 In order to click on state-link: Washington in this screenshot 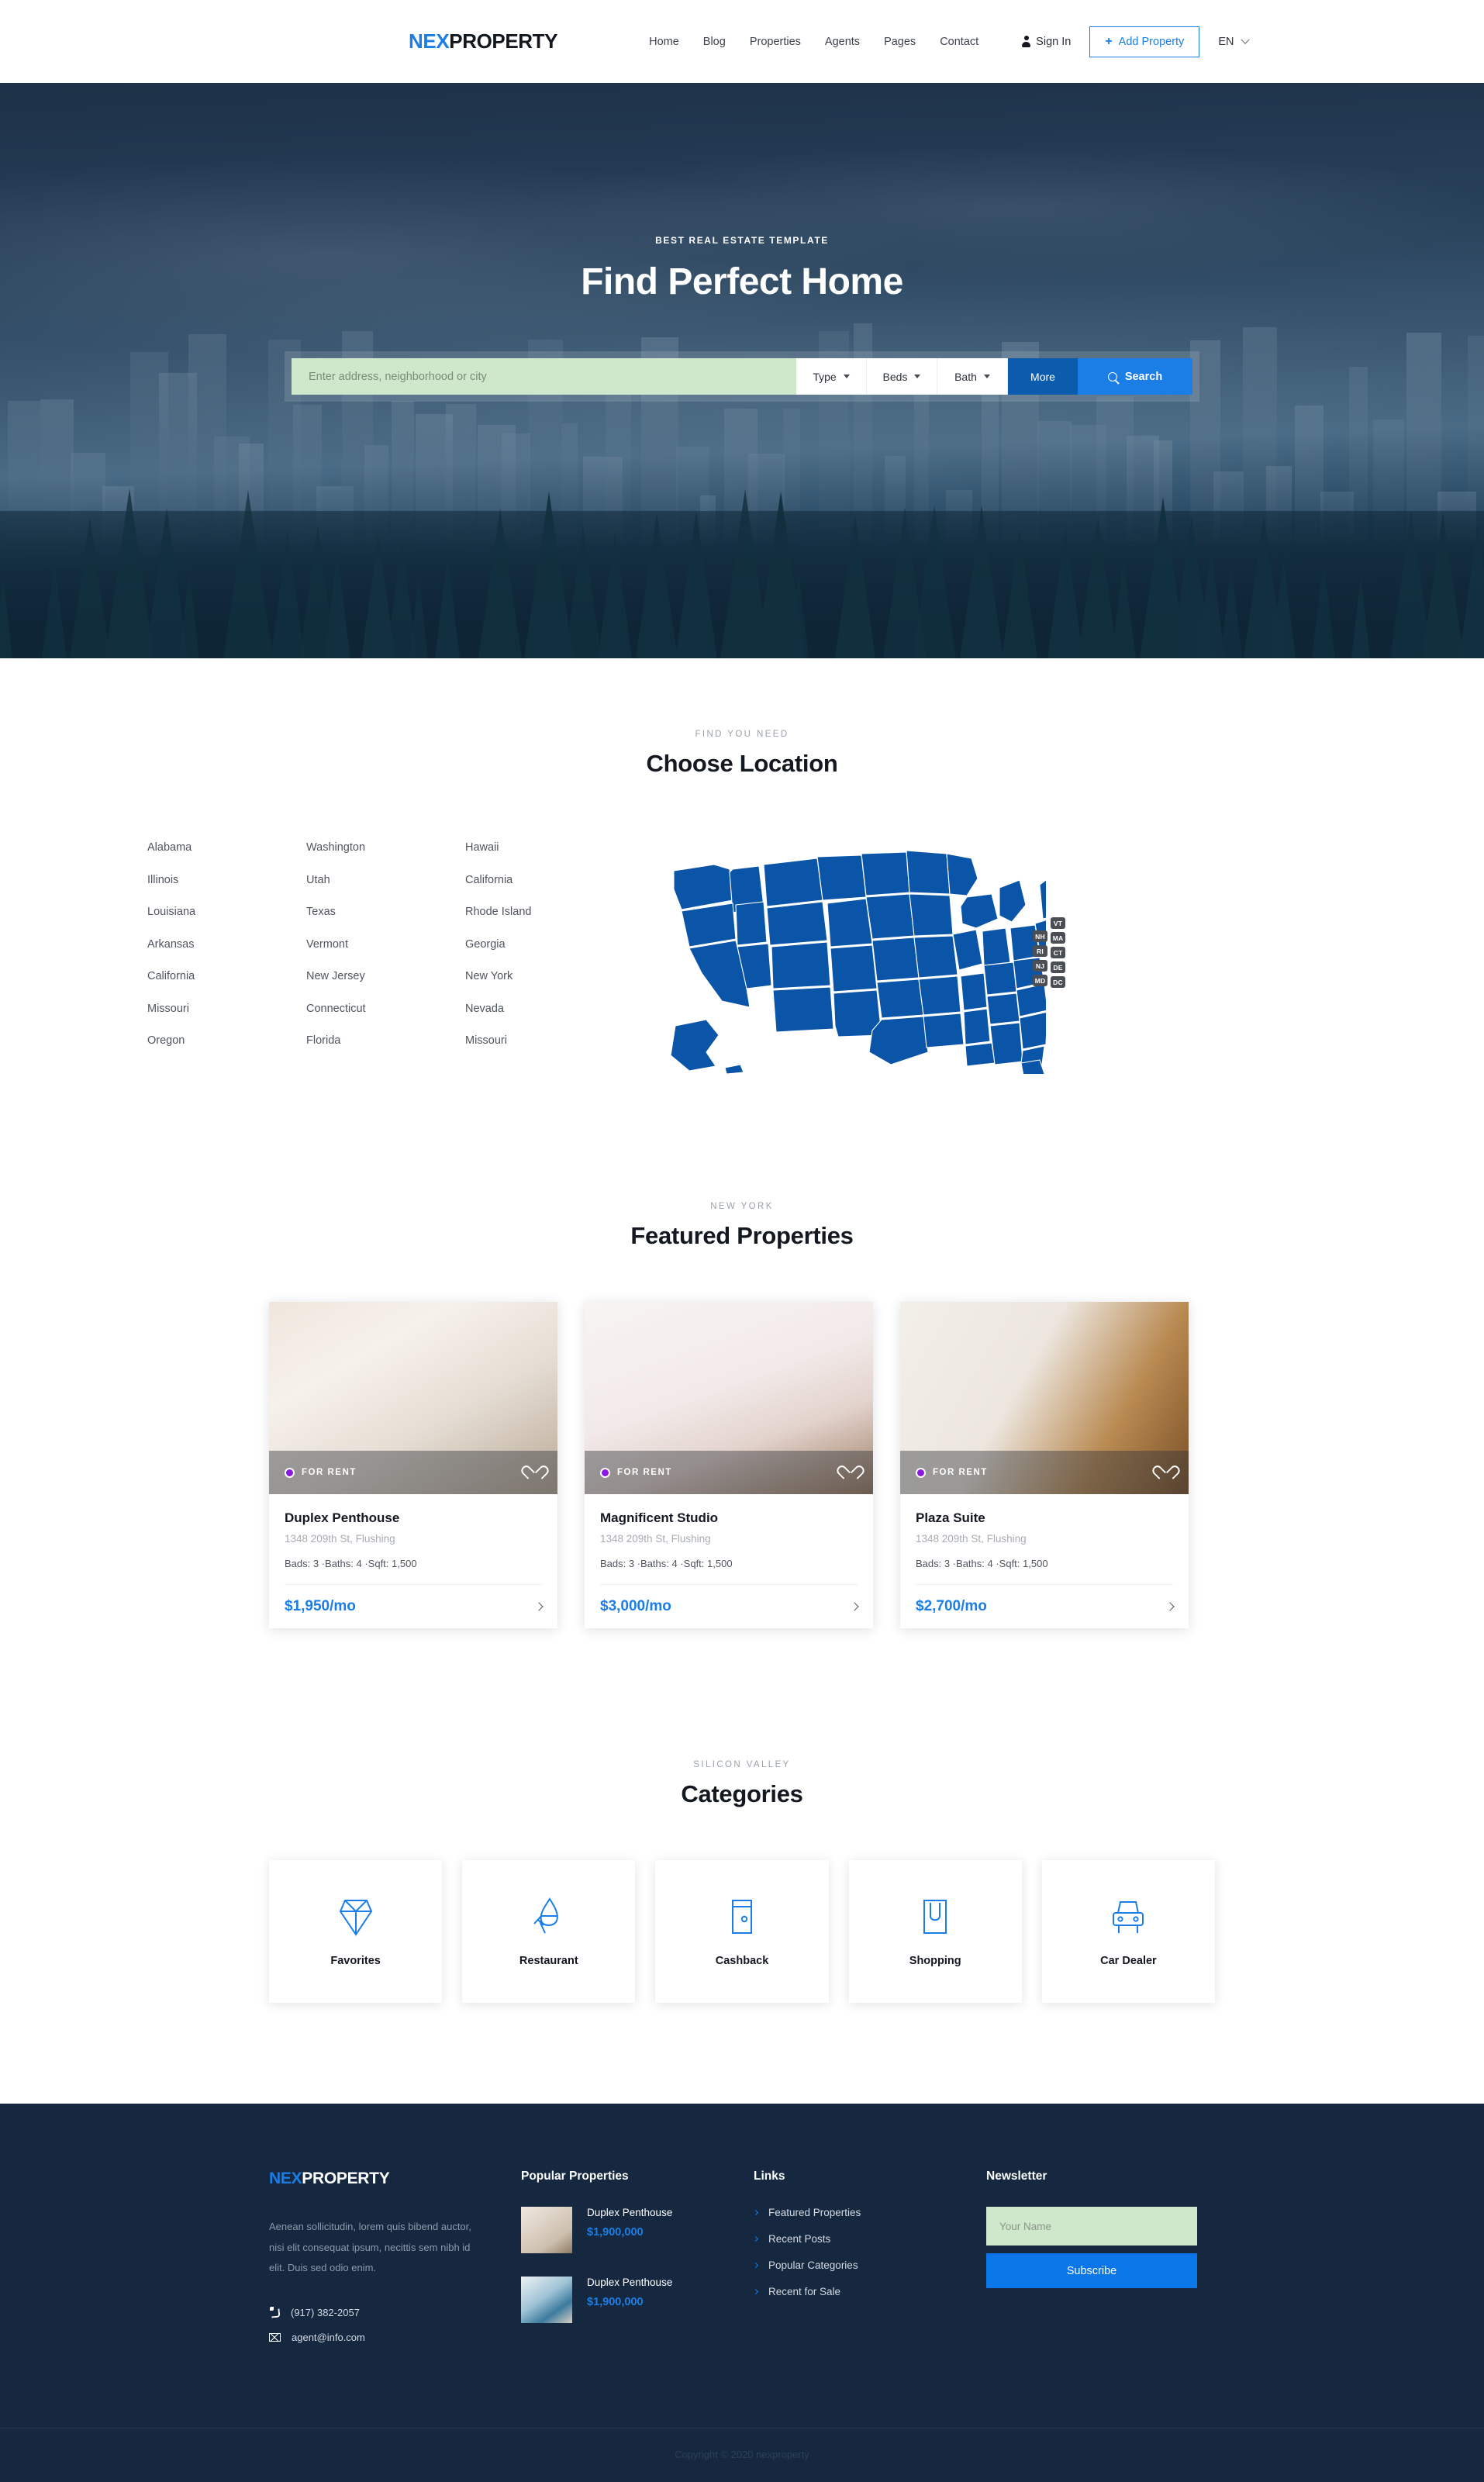, I will do `click(386, 847)`.